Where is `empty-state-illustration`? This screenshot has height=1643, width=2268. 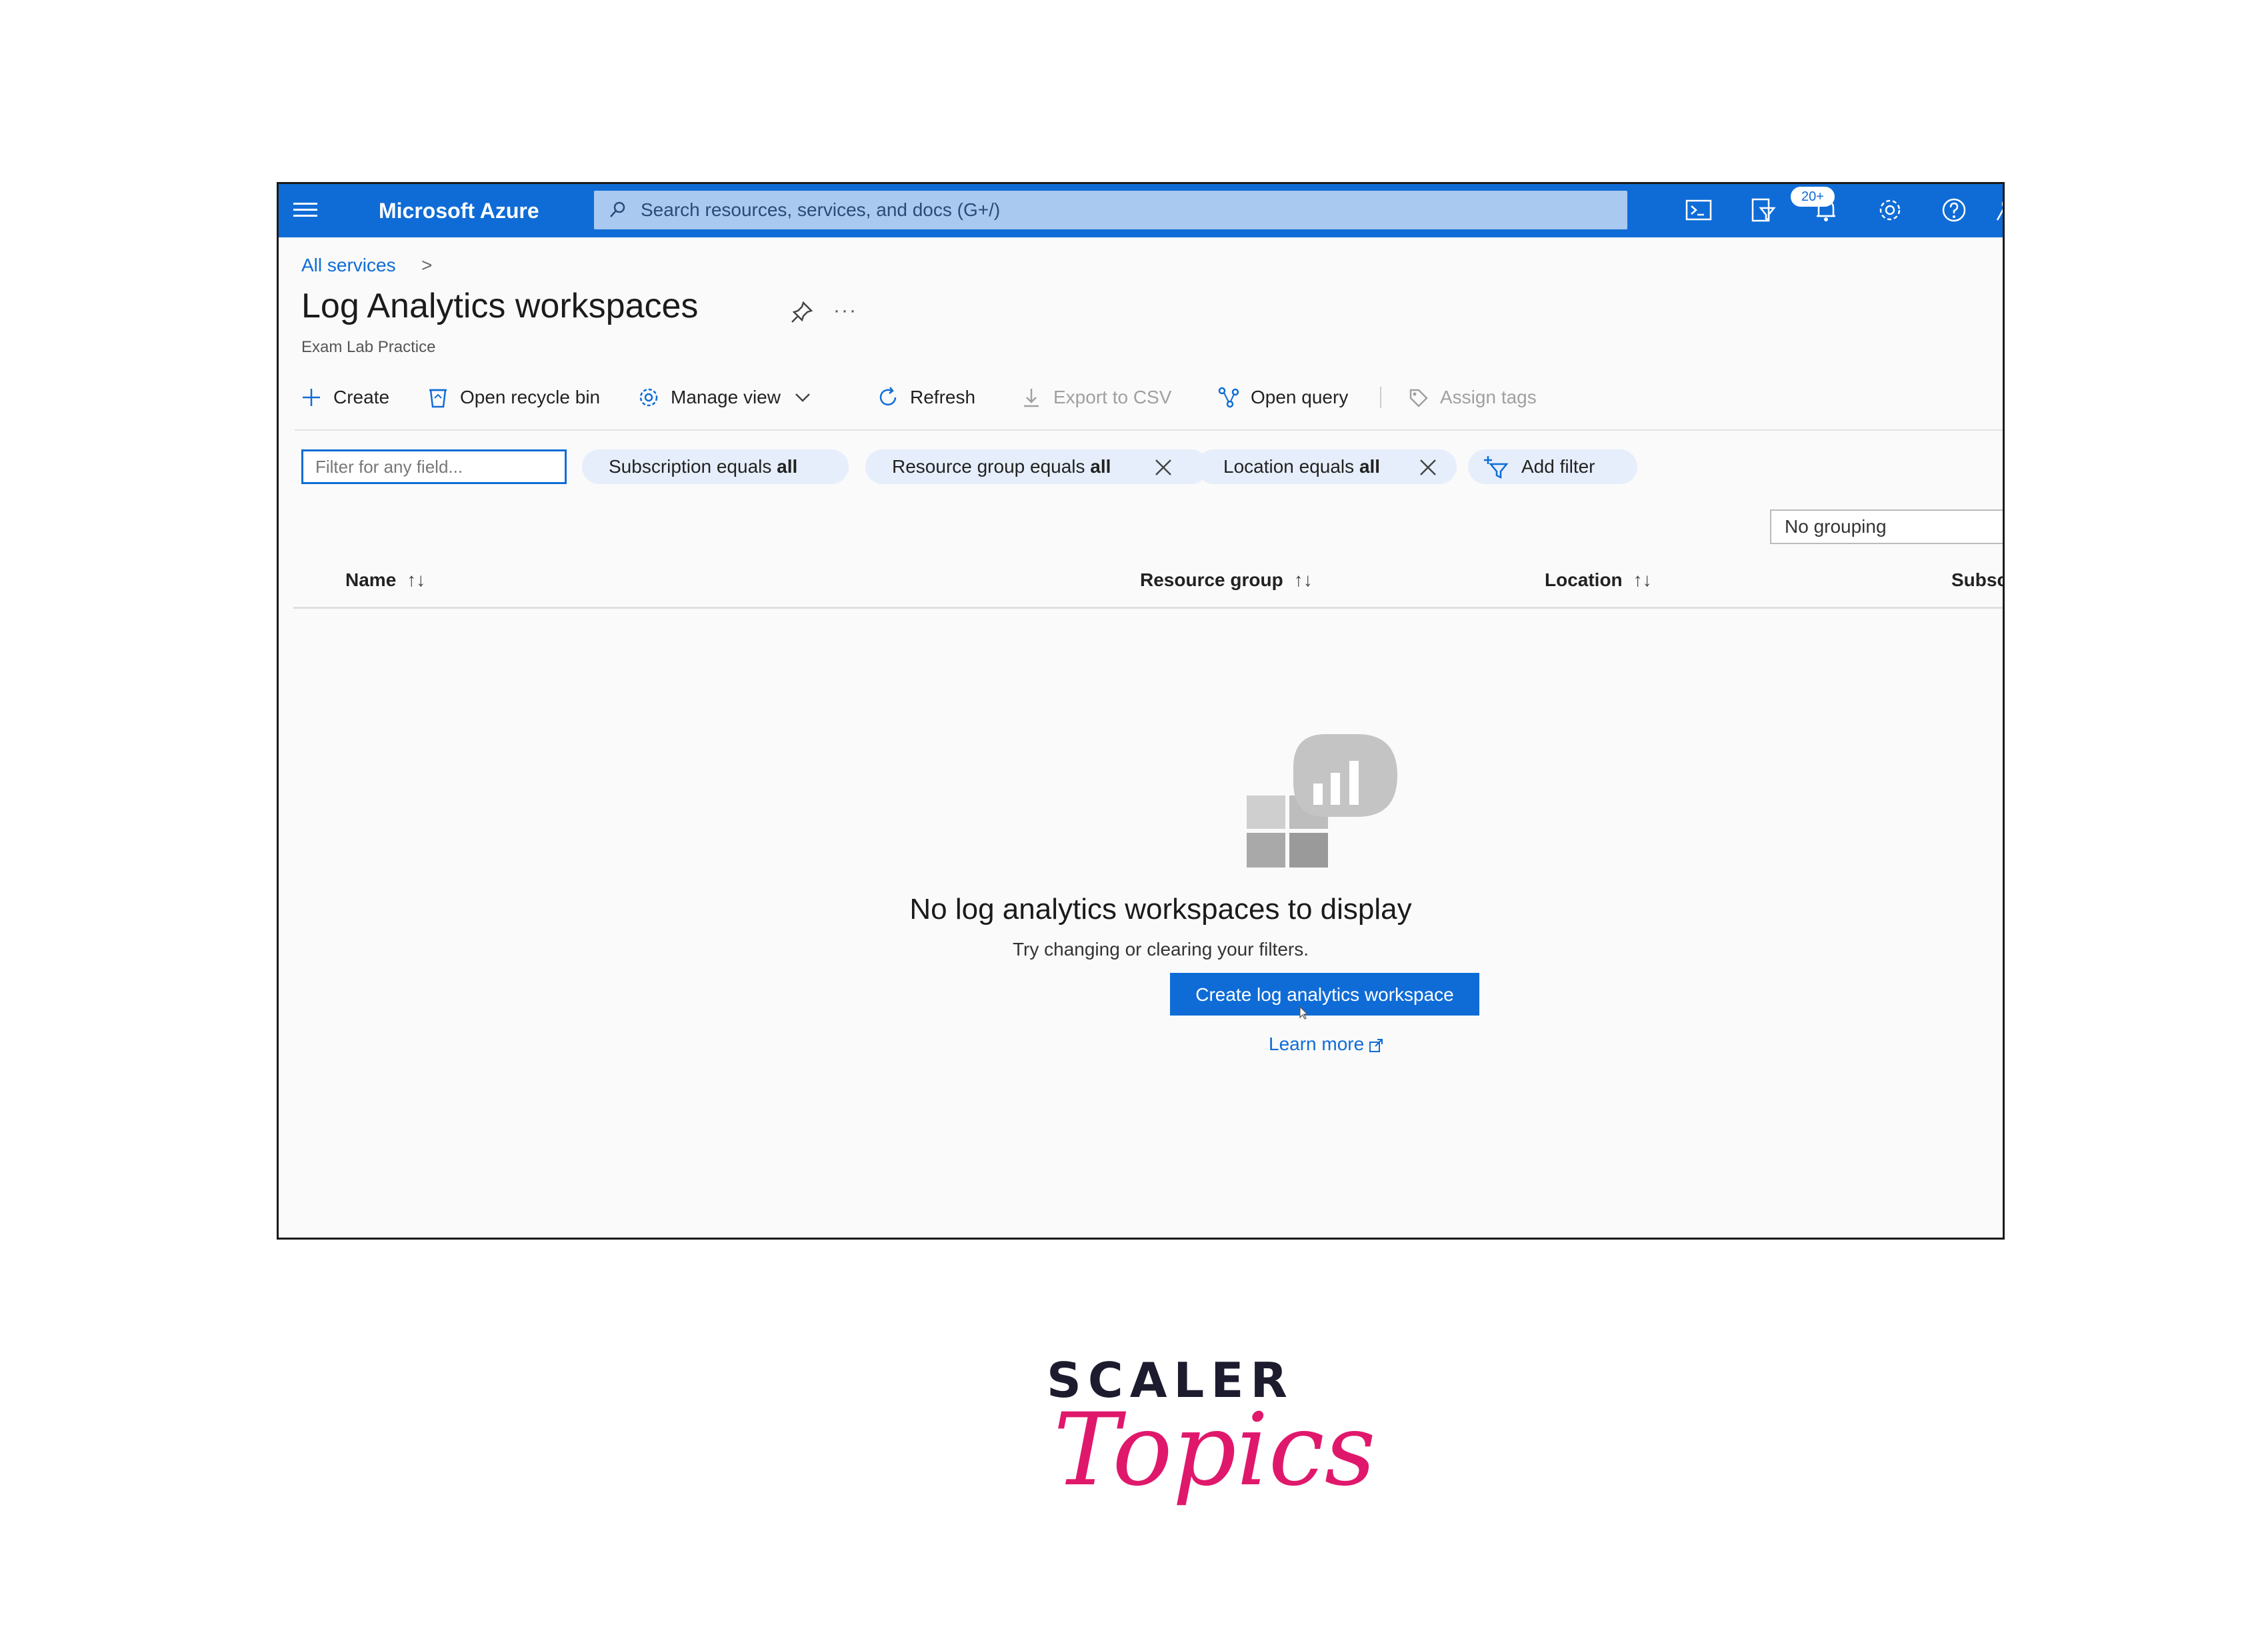 empty-state-illustration is located at coordinates (1322, 801).